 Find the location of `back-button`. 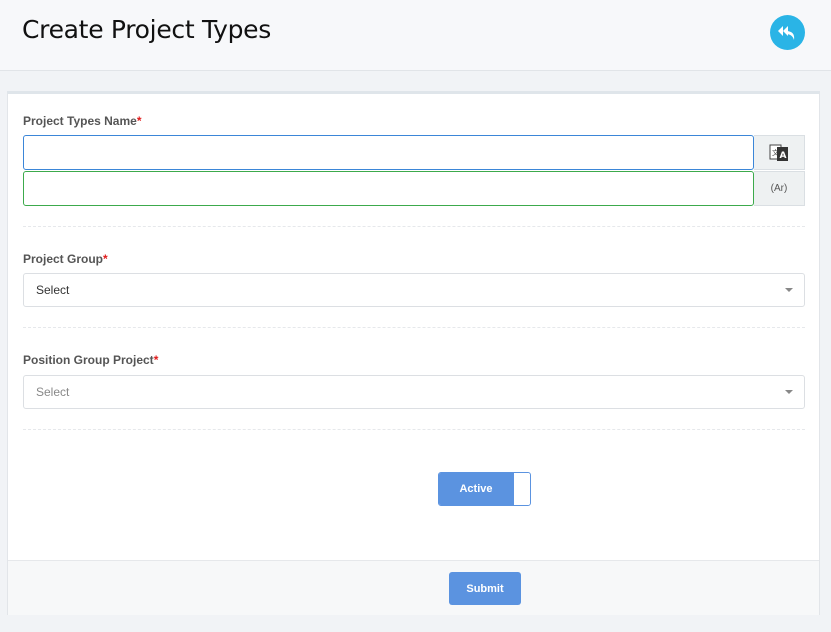

back-button is located at coordinates (787, 32).